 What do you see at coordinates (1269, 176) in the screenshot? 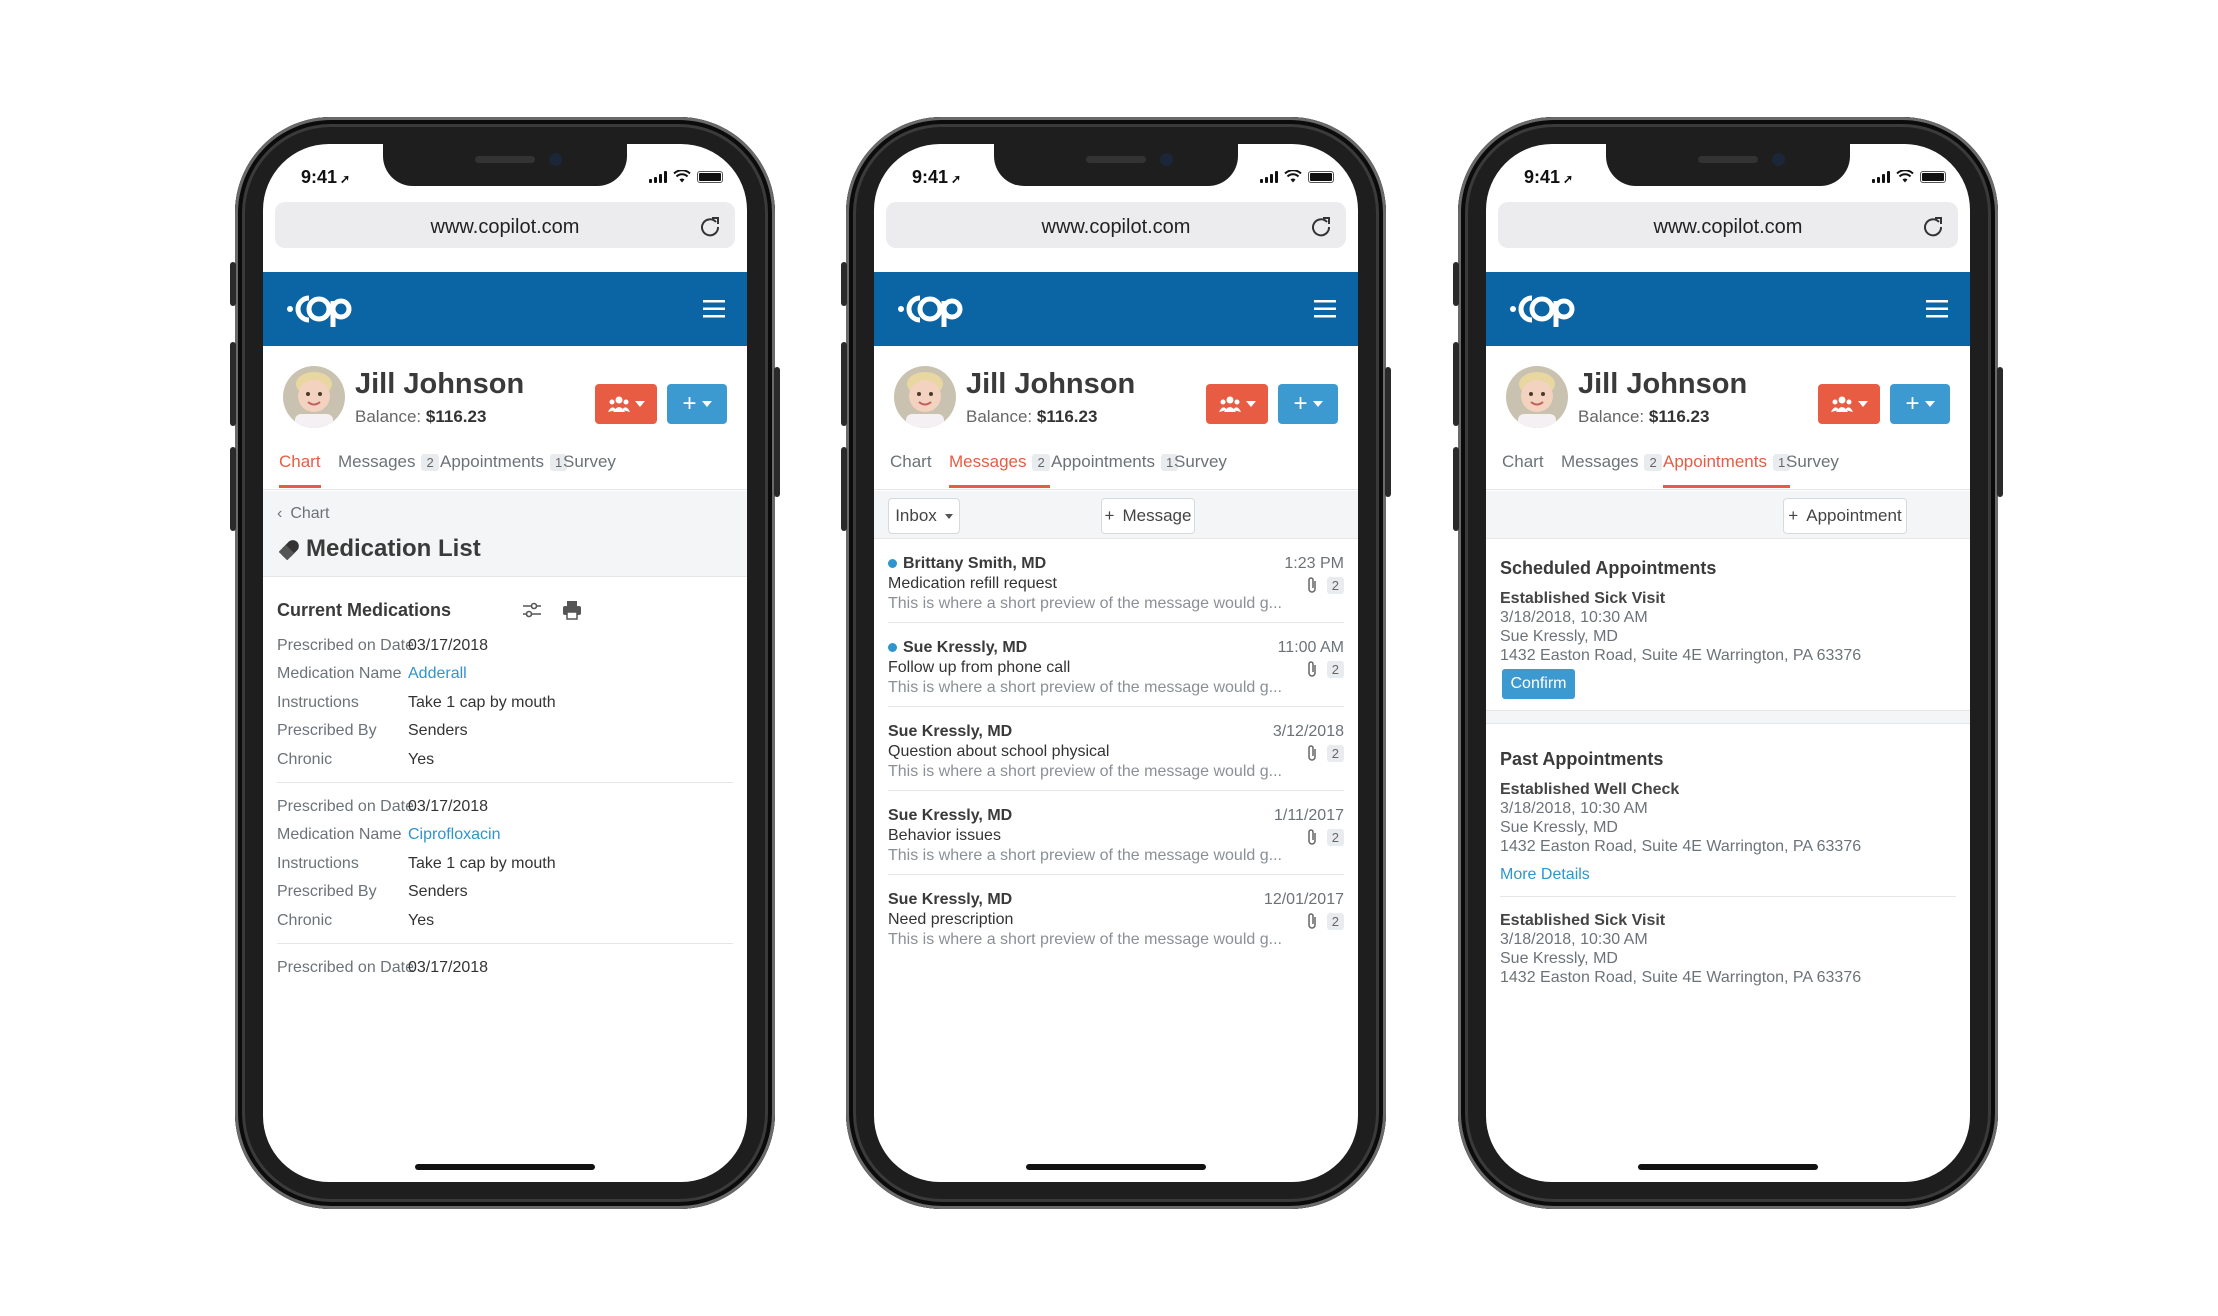
I see `signal-icon` at bounding box center [1269, 176].